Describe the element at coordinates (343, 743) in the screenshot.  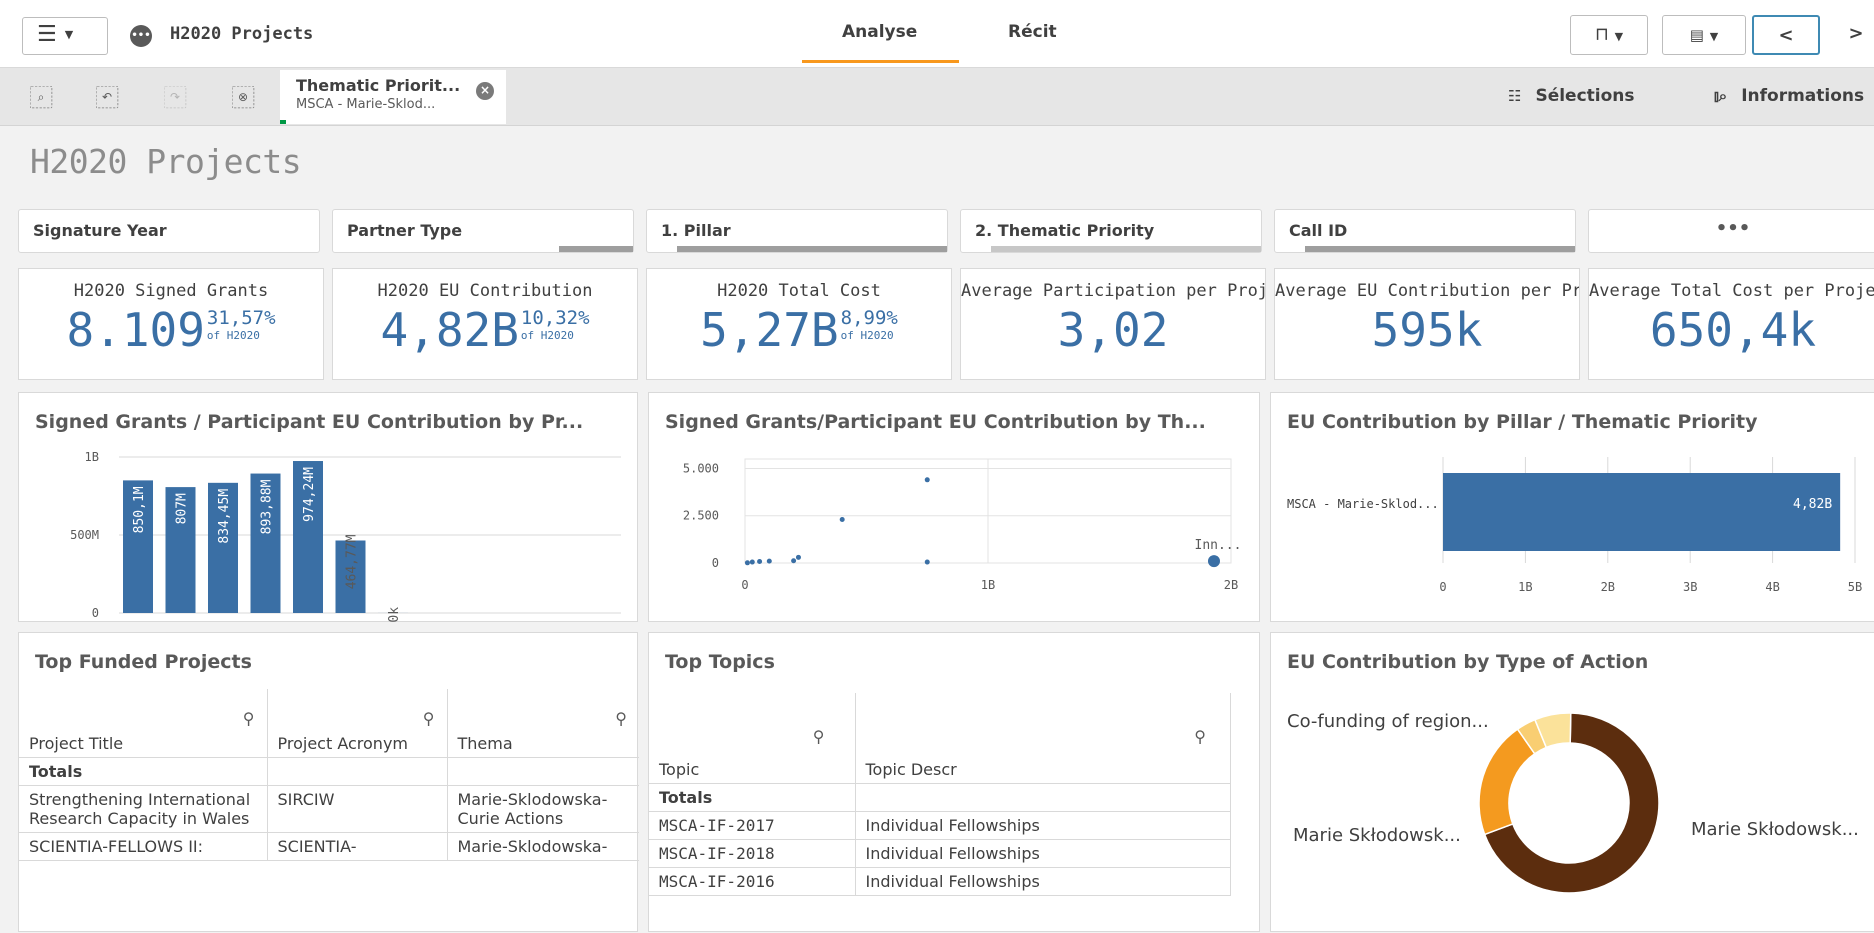
I see `header-label: Project Acronym` at that location.